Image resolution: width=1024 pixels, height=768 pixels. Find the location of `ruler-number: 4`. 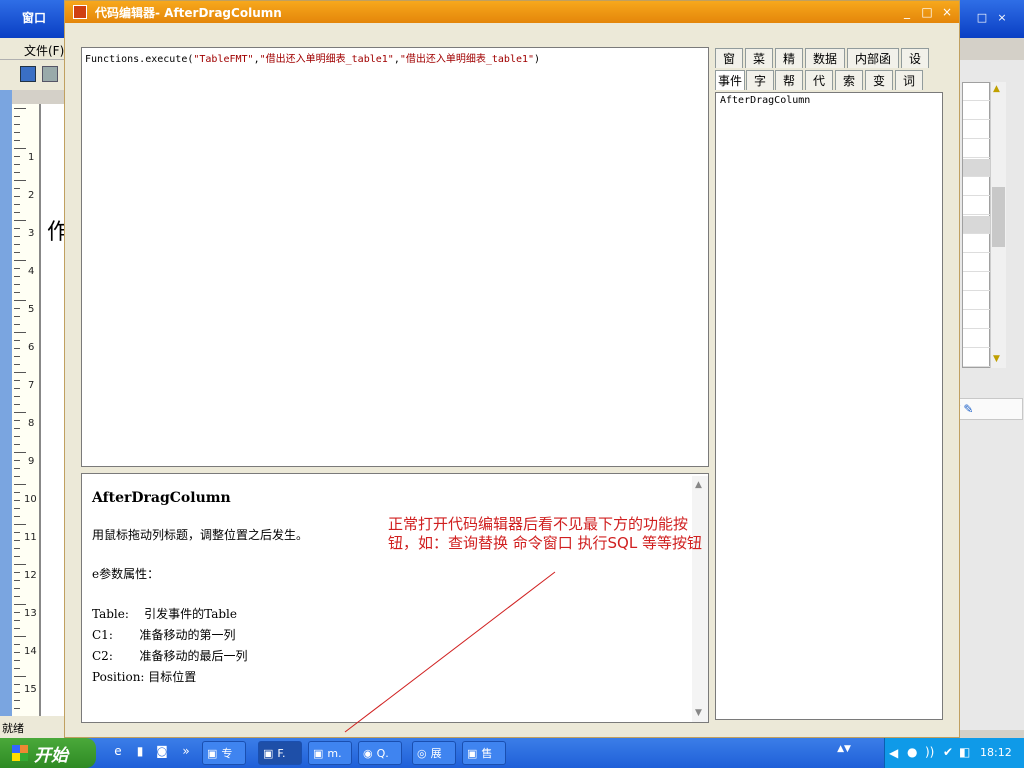

ruler-number: 4 is located at coordinates (31, 271).